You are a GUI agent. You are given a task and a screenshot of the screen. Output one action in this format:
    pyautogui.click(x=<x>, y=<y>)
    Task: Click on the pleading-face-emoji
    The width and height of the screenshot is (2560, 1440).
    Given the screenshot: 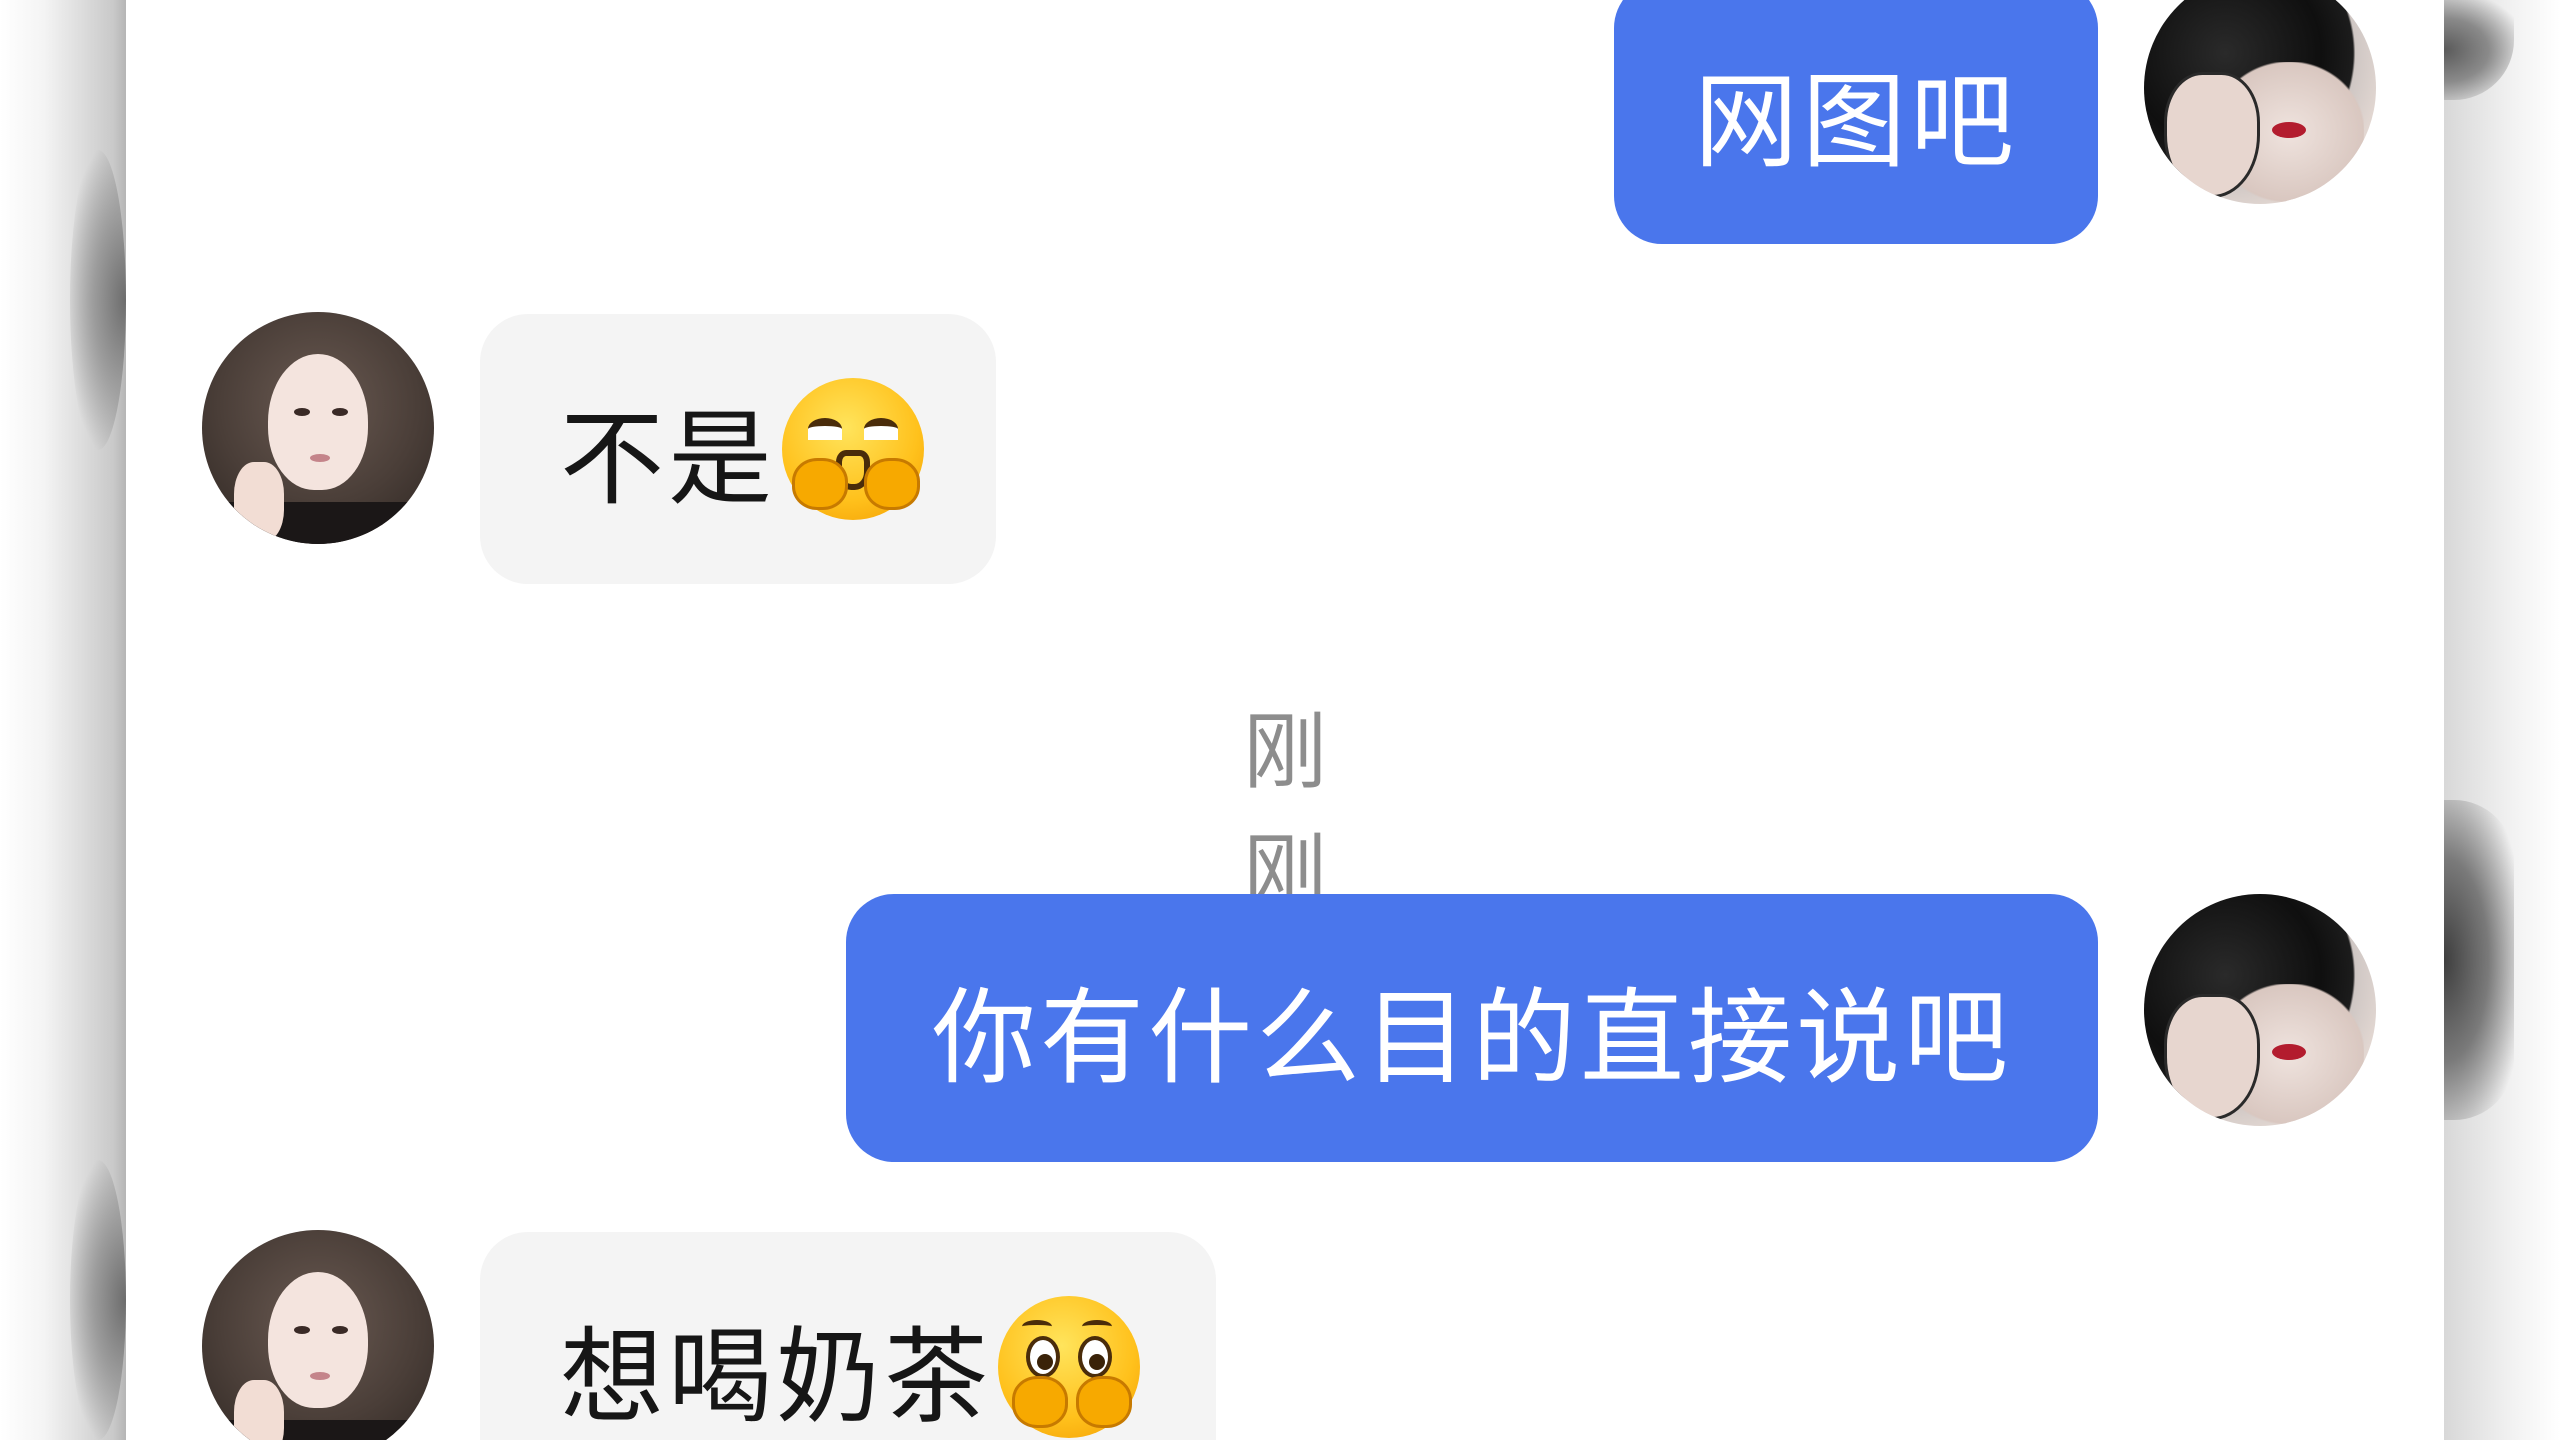 What is the action you would take?
    pyautogui.click(x=1069, y=1367)
    